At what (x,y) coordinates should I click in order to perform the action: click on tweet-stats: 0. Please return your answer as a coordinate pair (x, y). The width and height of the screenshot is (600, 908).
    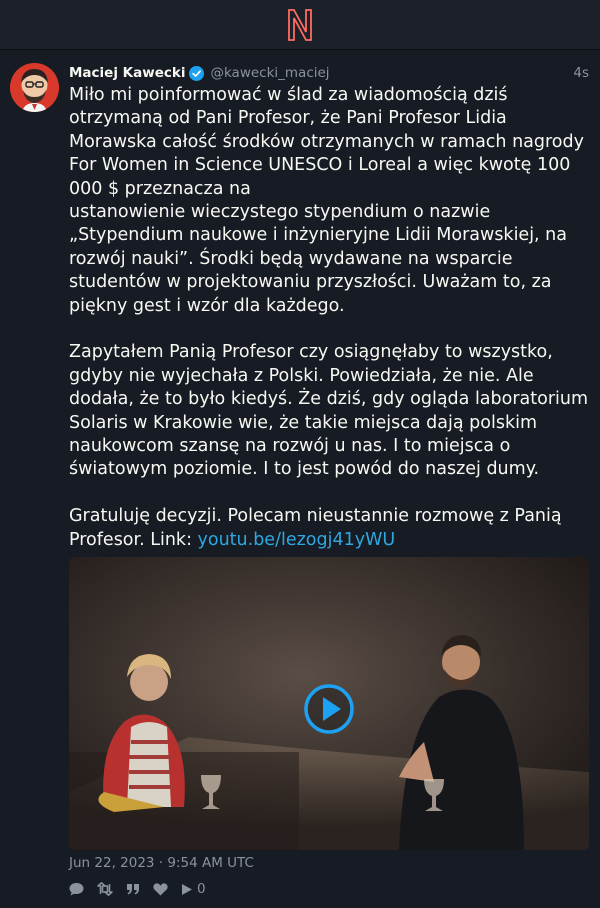
    Looking at the image, I should click on (142, 889).